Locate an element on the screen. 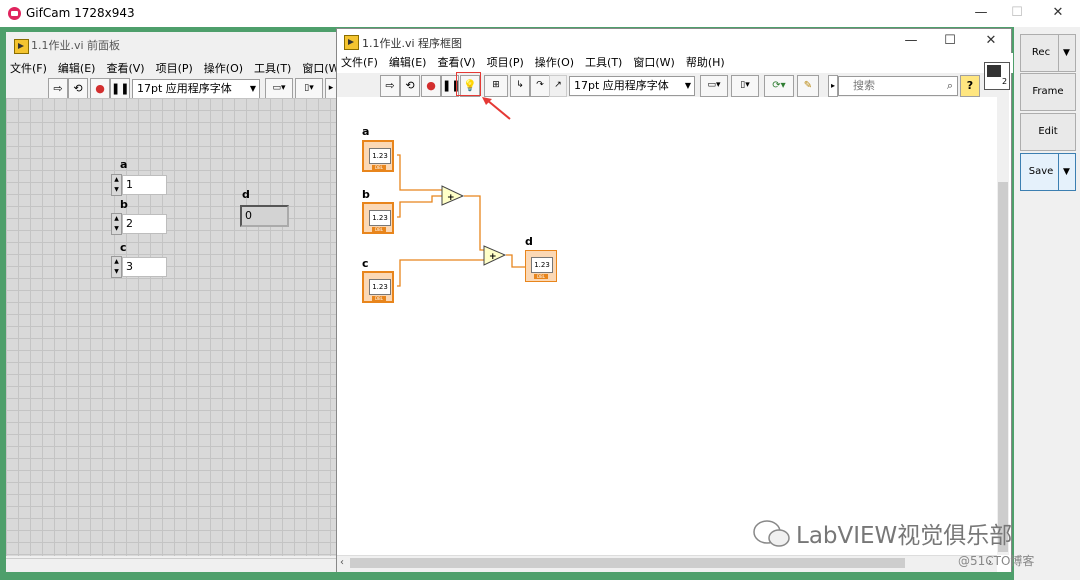  terminal-b: 1.23 DBL is located at coordinates (378, 218).